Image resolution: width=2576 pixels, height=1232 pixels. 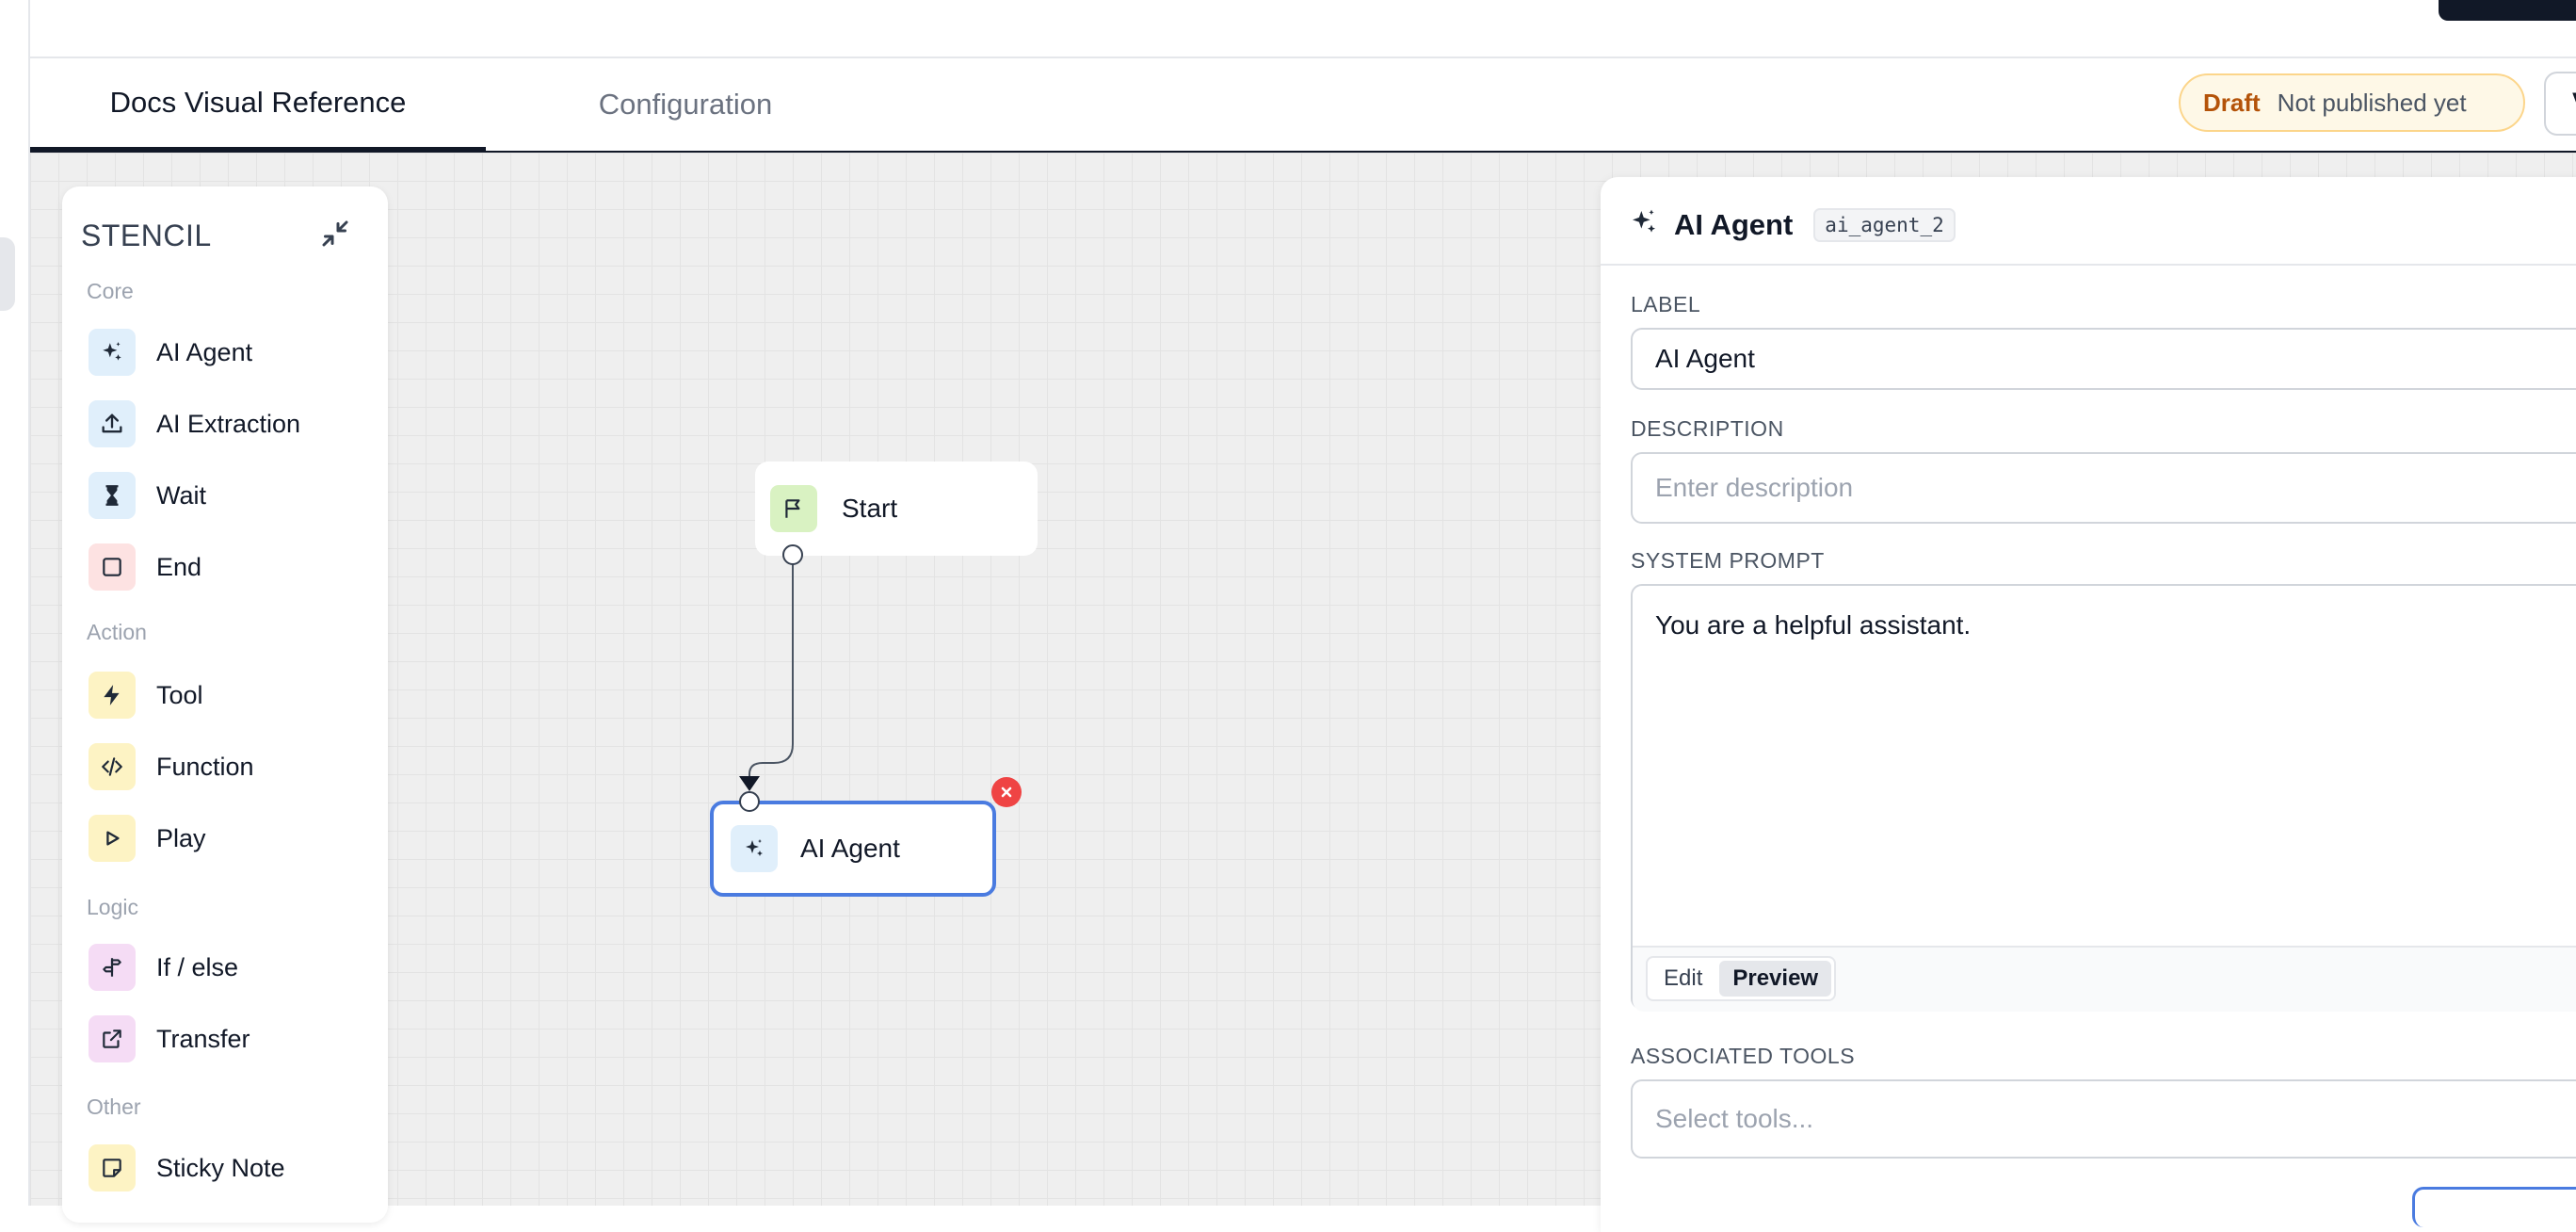 I want to click on left-rail, so click(x=15, y=603).